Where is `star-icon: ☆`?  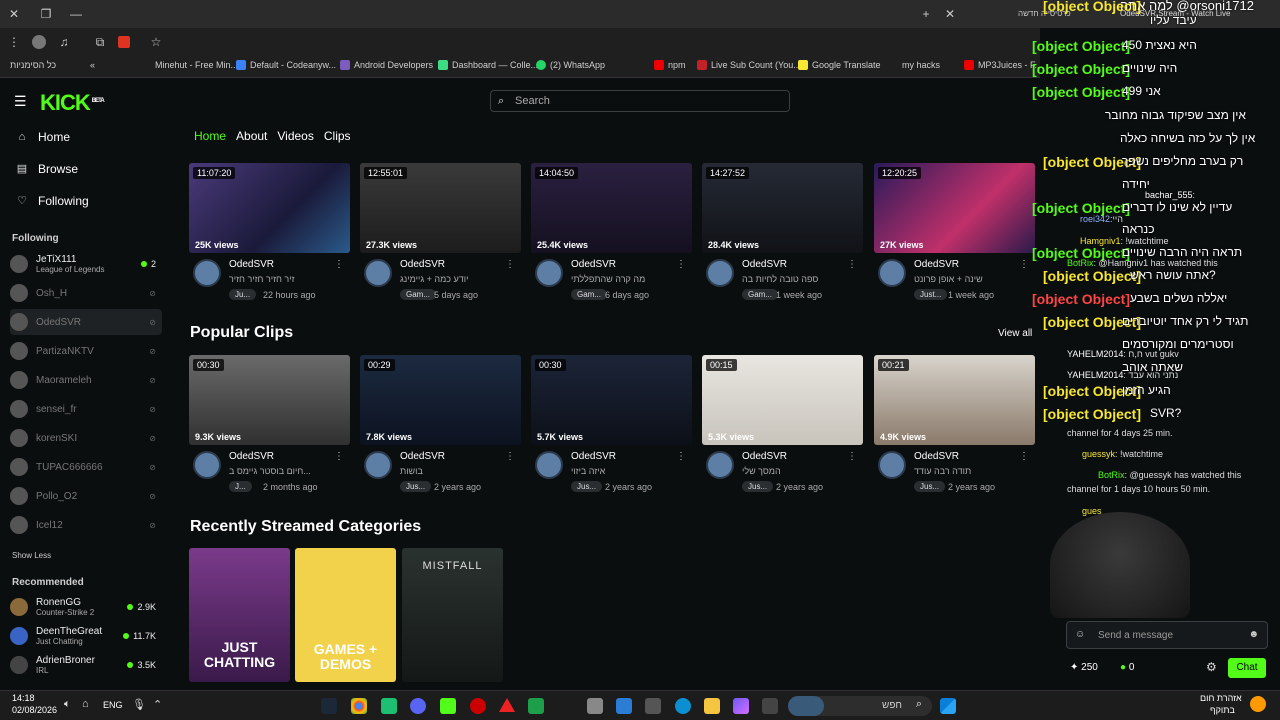
star-icon: ☆ is located at coordinates (156, 42).